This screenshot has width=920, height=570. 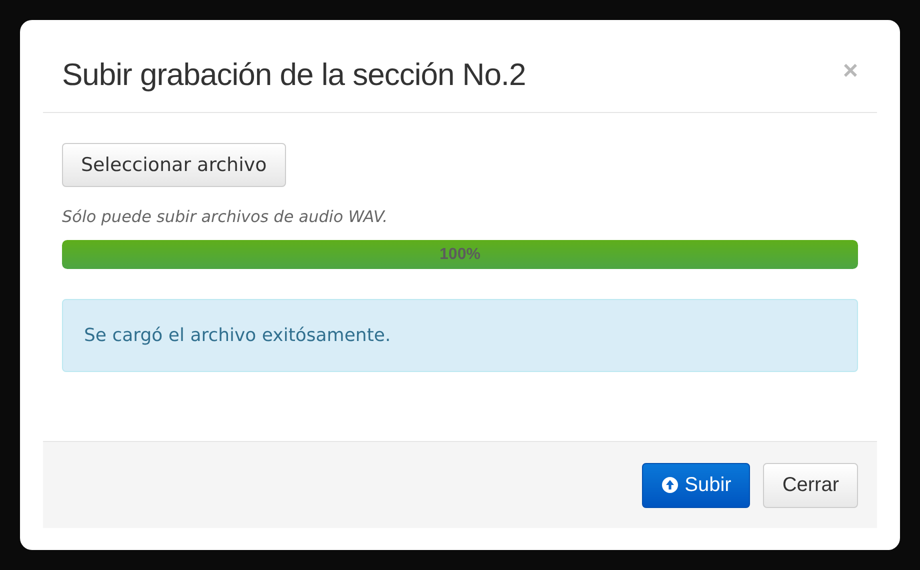 I want to click on hint-text: Sólo puede subir archivos de audio WAV., so click(x=225, y=216).